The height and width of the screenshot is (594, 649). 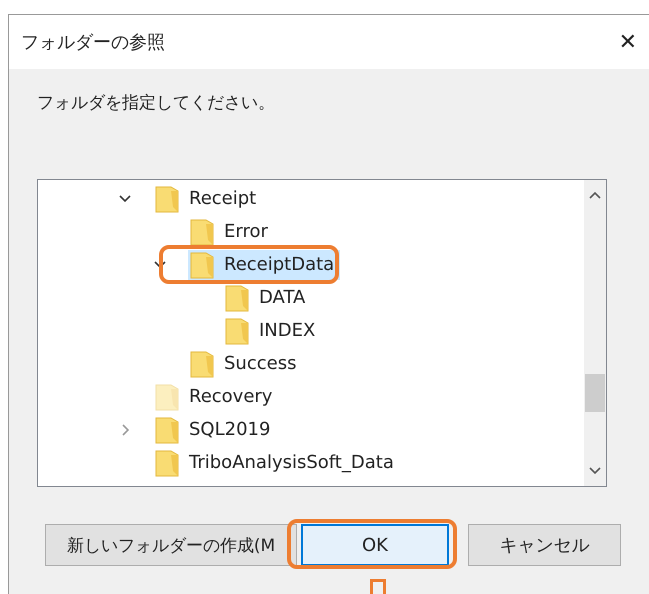 What do you see at coordinates (627, 42) in the screenshot?
I see `close-button: ✕` at bounding box center [627, 42].